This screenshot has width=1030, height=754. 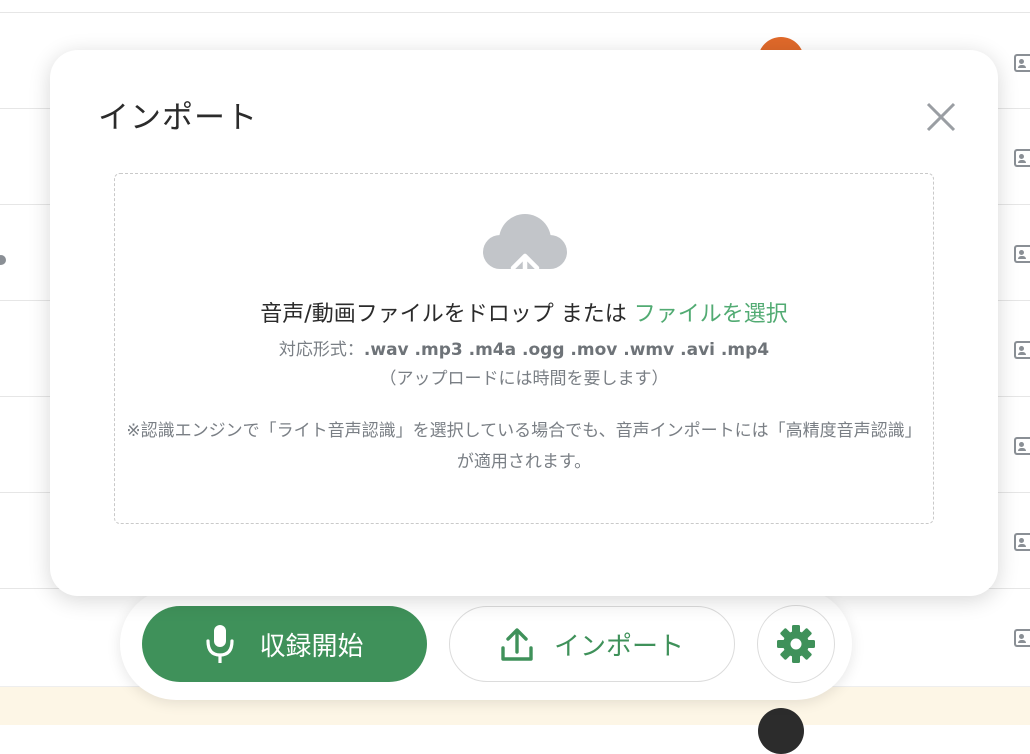 What do you see at coordinates (220, 644) in the screenshot?
I see `microphone-icon` at bounding box center [220, 644].